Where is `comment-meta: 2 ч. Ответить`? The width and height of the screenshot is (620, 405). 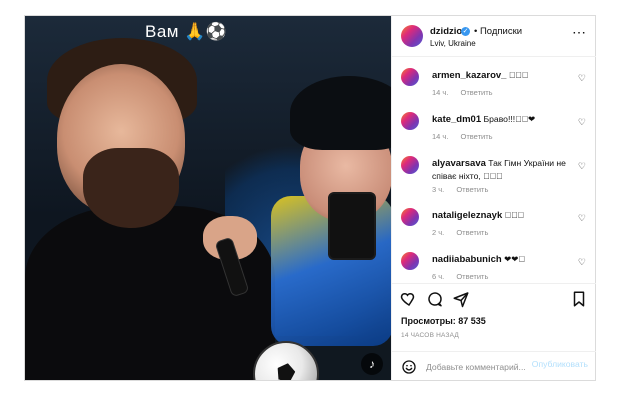
comment-meta: 2 ч. Ответить is located at coordinates (460, 232).